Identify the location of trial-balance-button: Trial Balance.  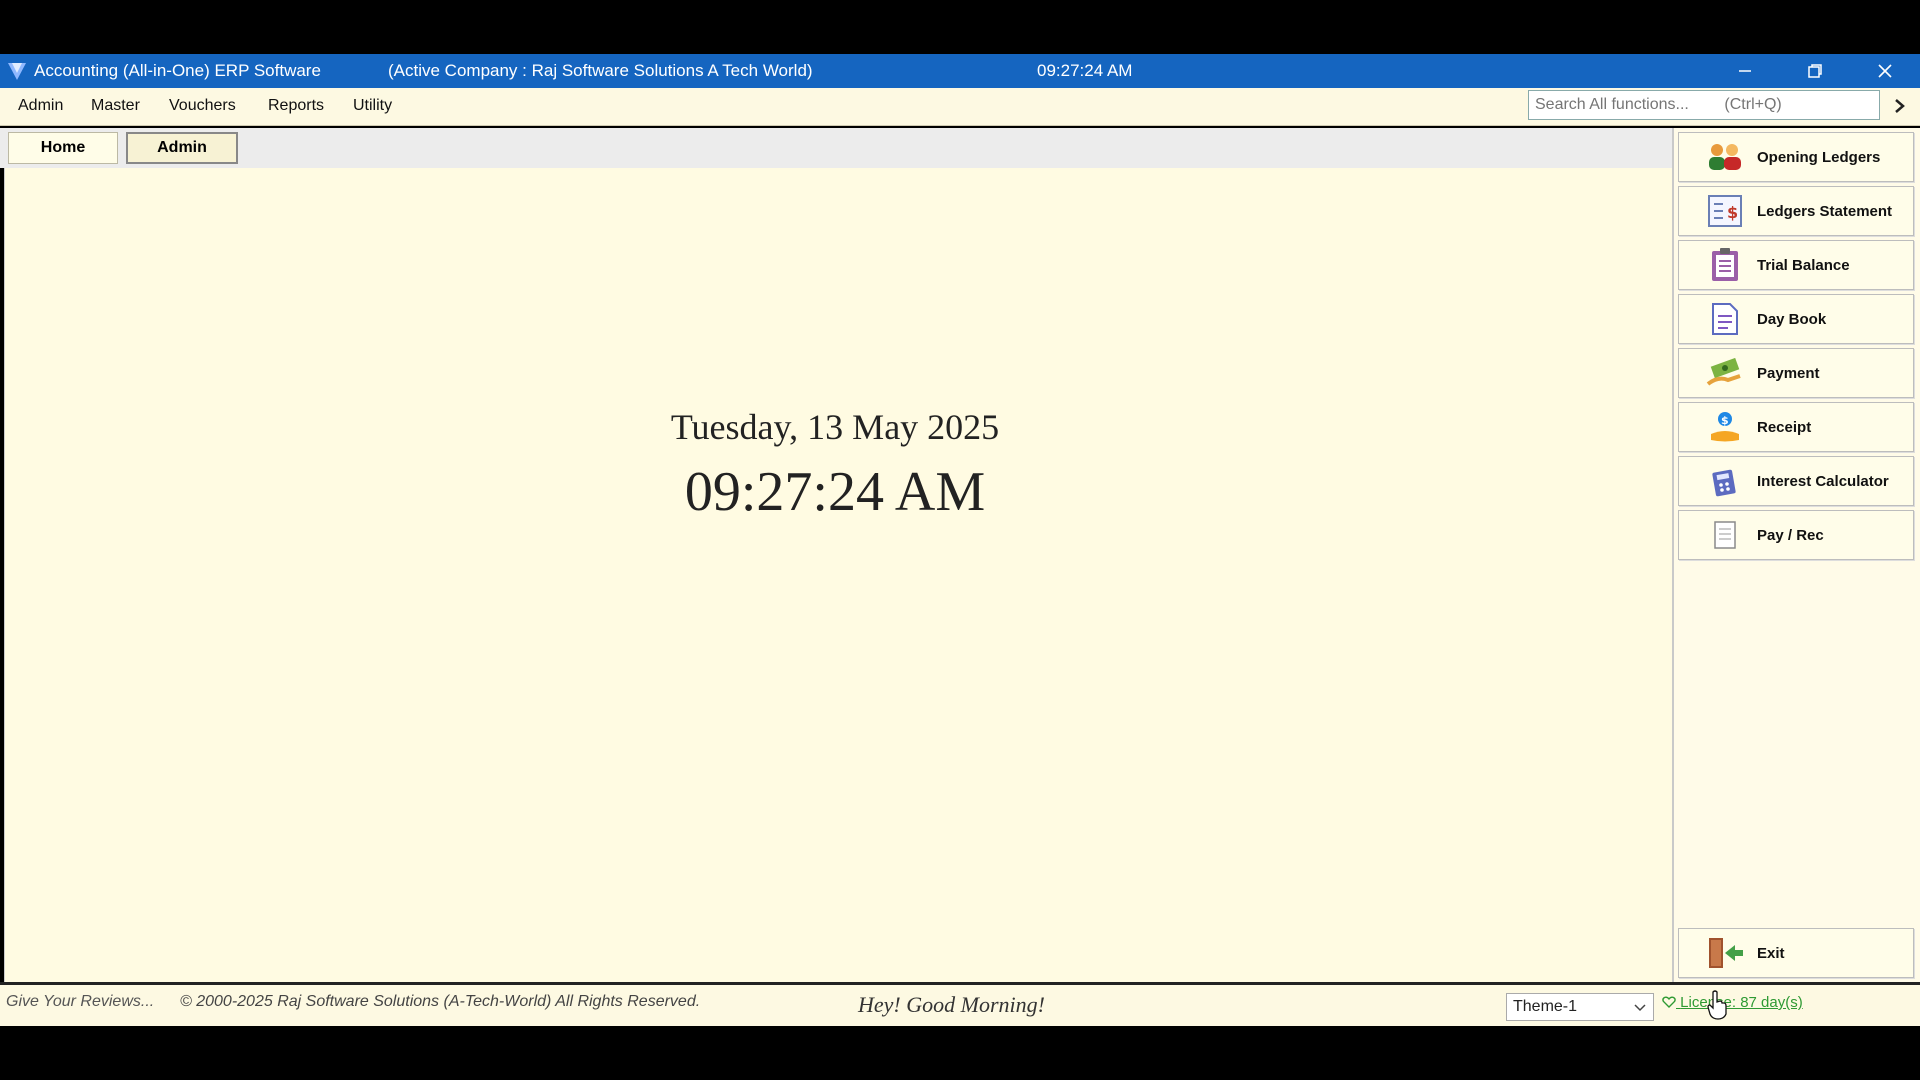
(1796, 265).